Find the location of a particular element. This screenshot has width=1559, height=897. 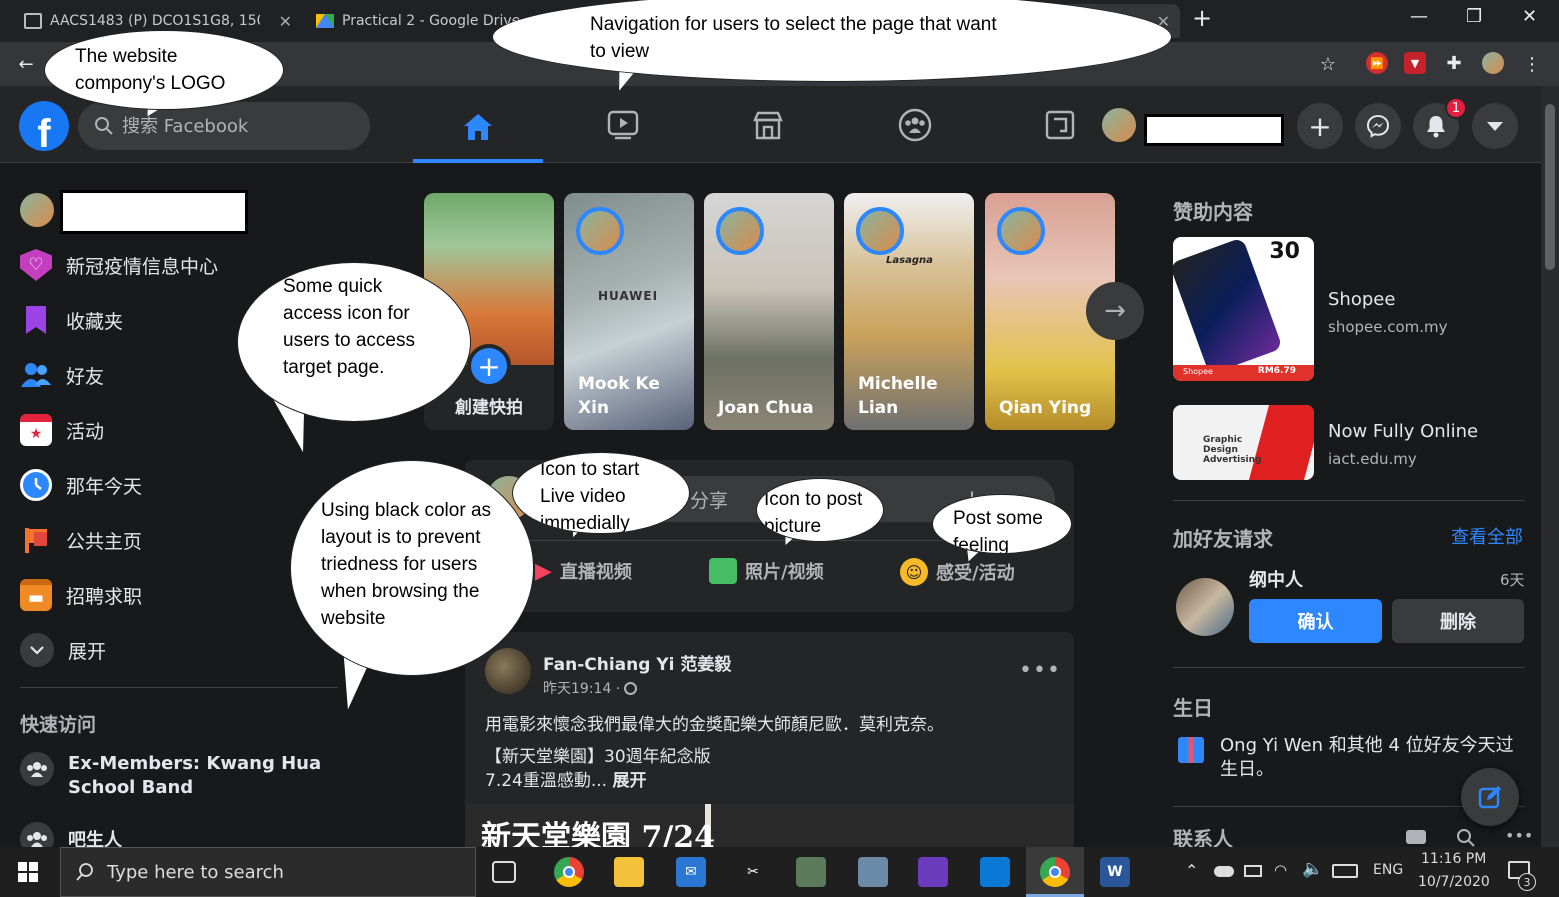

feeling-activity-button: ☺ 感受/活动 is located at coordinates (957, 572).